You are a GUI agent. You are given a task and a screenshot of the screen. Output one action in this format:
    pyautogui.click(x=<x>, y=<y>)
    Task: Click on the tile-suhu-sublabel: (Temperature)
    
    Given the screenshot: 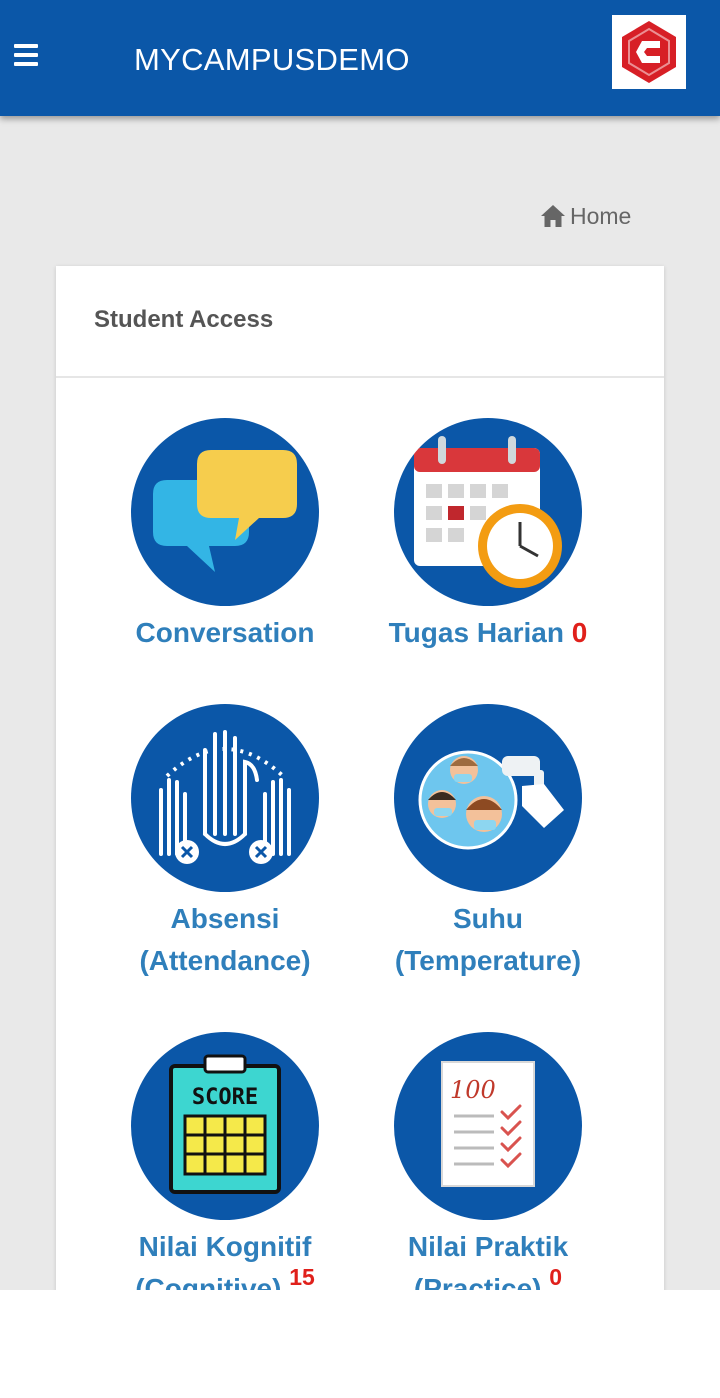 What is the action you would take?
    pyautogui.click(x=488, y=960)
    